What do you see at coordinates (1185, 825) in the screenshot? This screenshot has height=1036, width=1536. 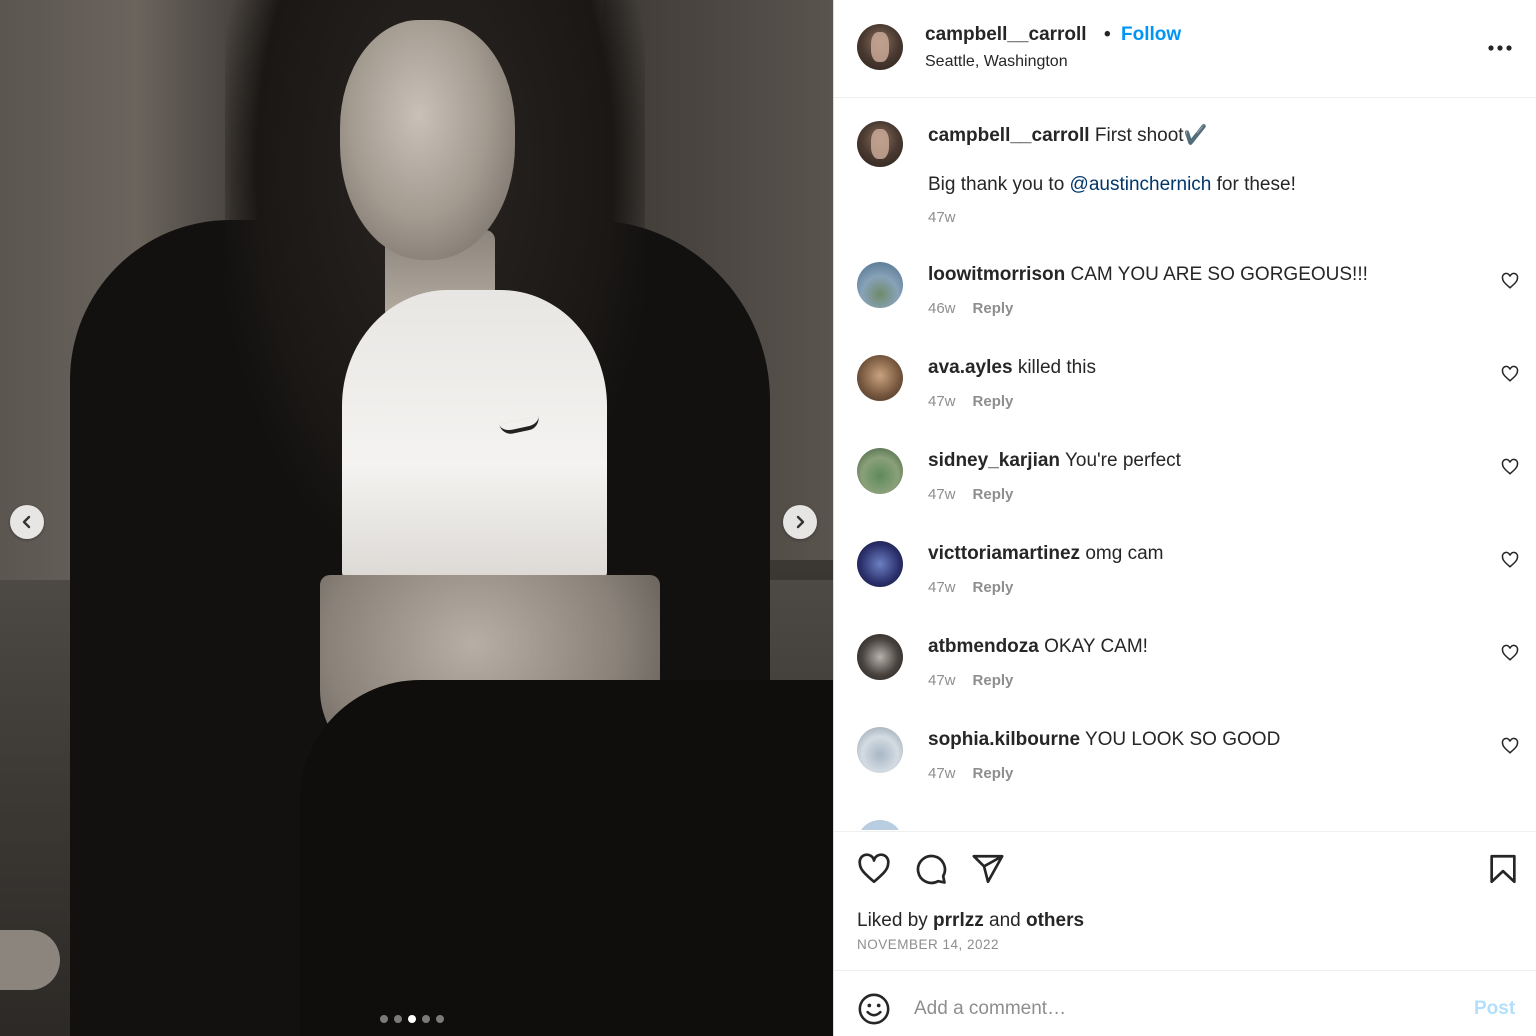 I see `comment-item-partial` at bounding box center [1185, 825].